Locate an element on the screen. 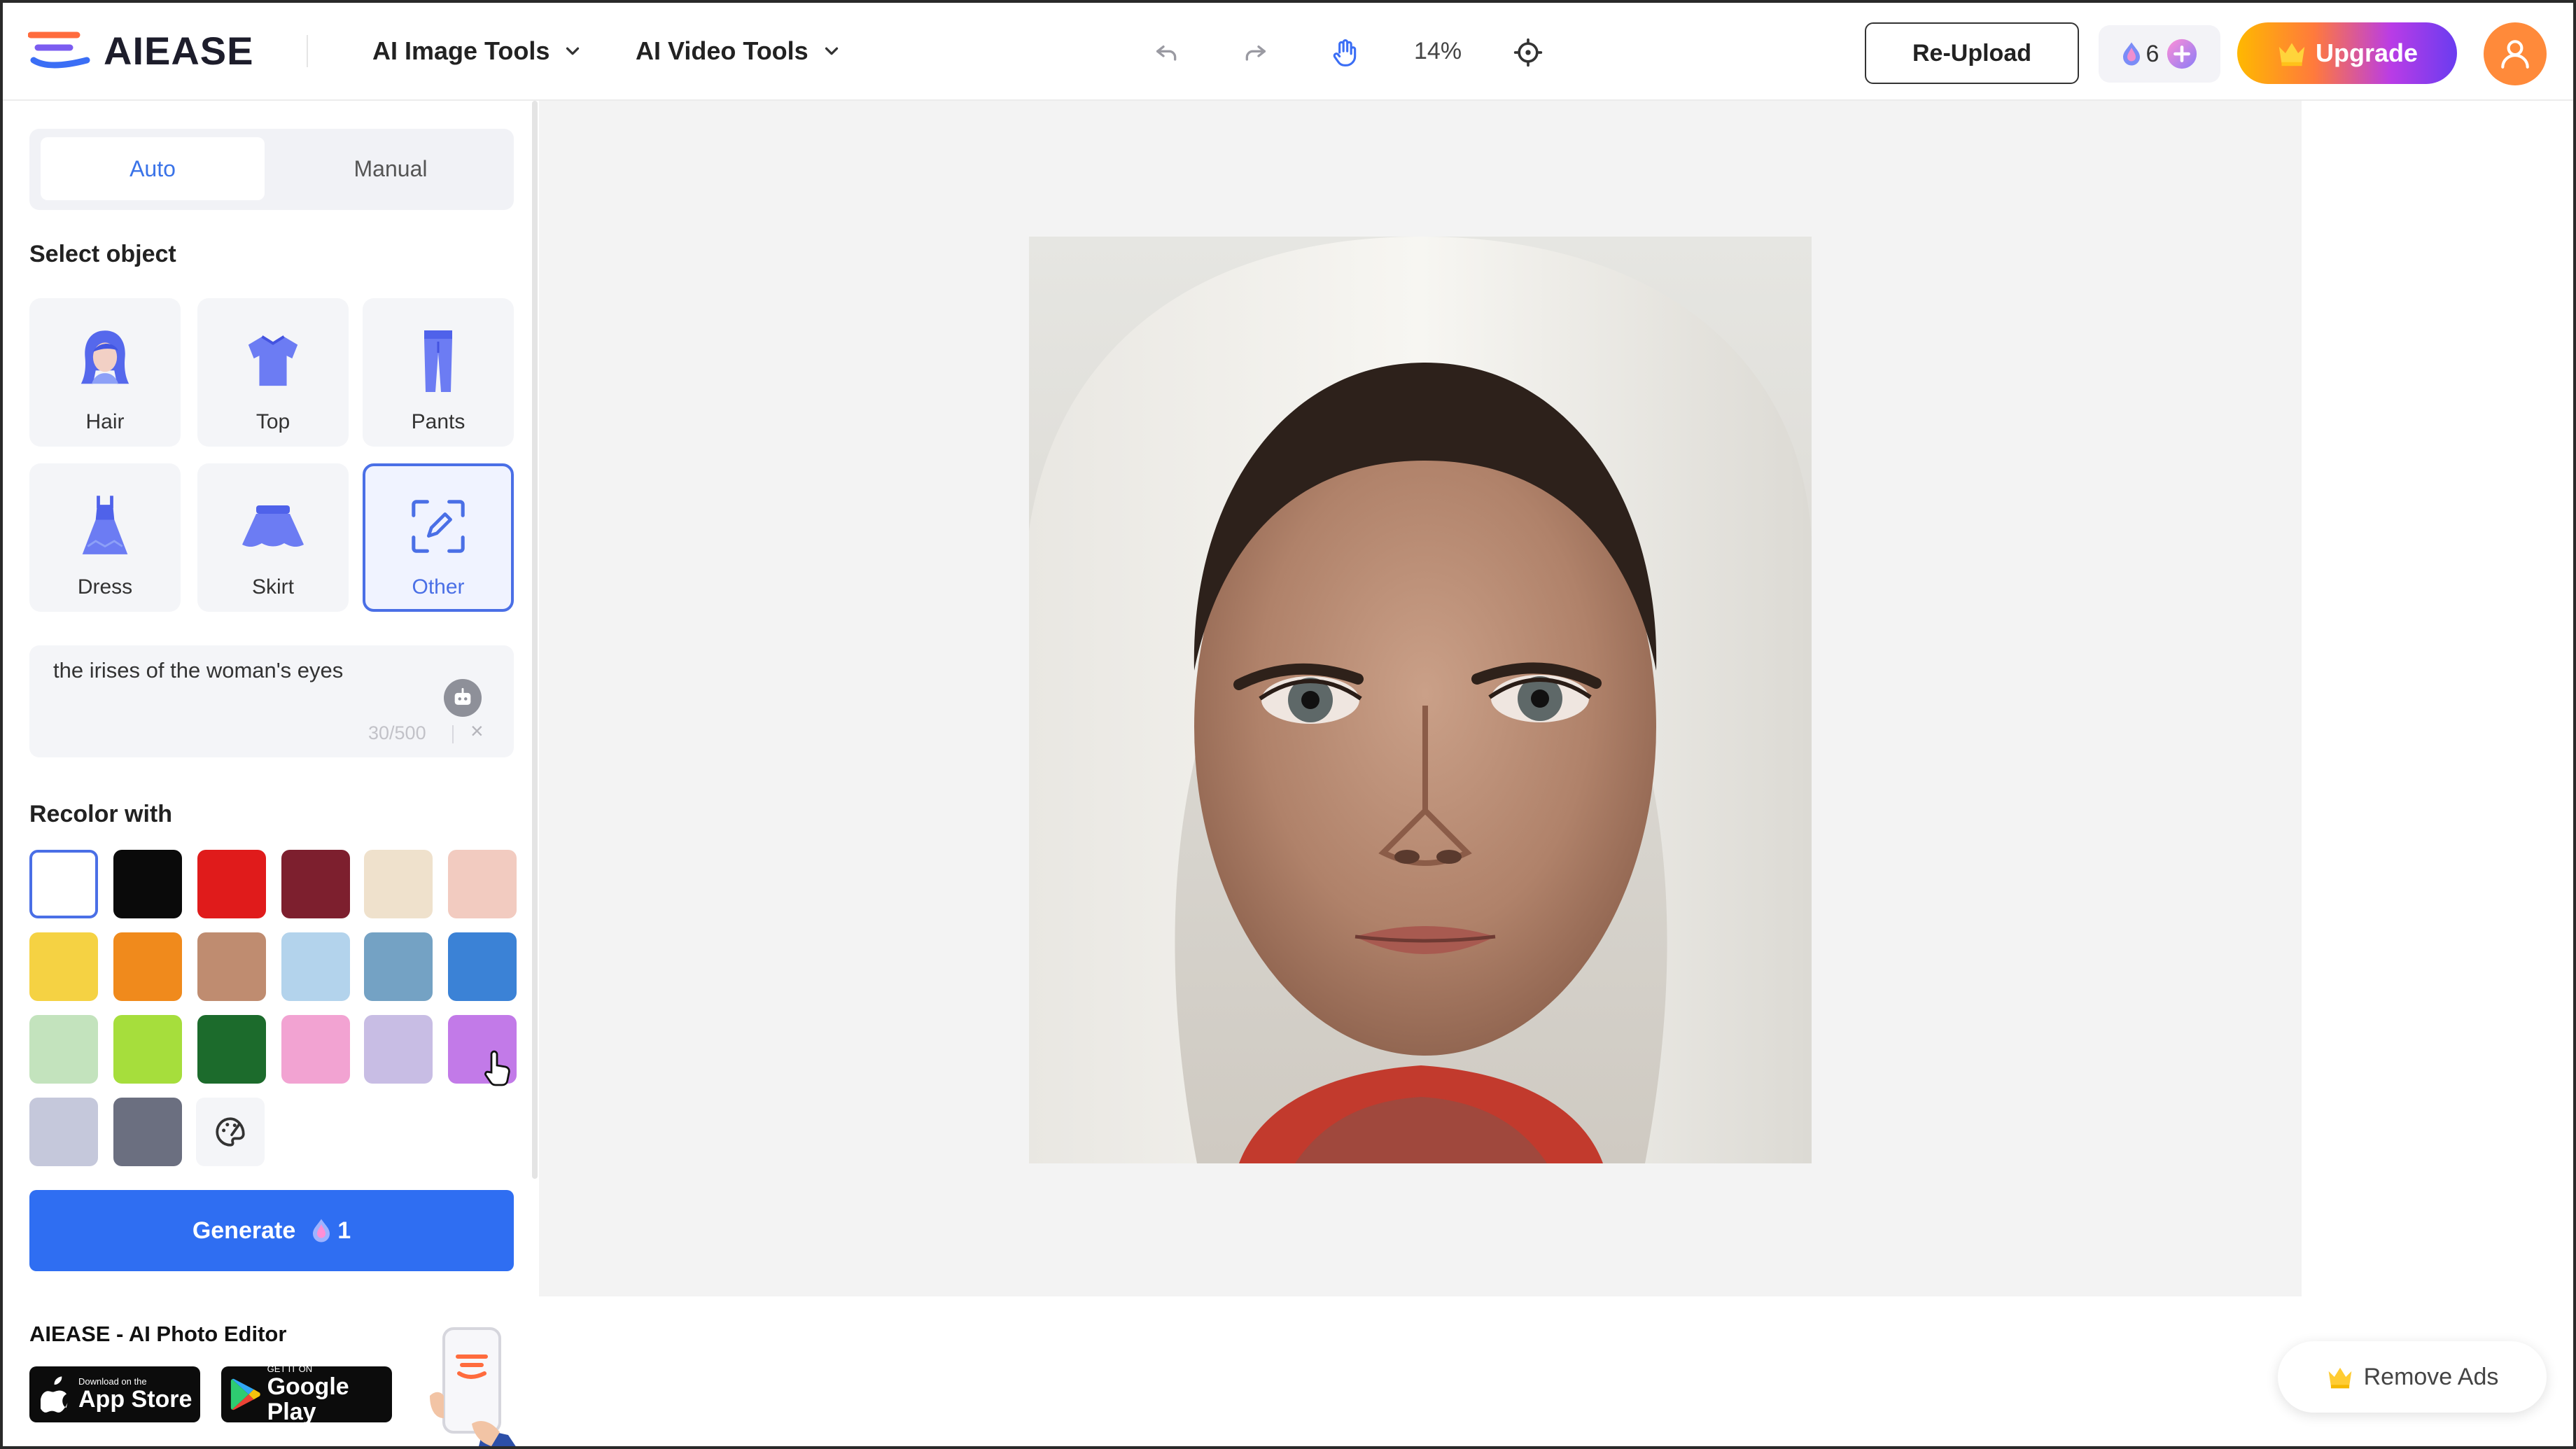  recolor-title: Recolor with is located at coordinates (101, 814).